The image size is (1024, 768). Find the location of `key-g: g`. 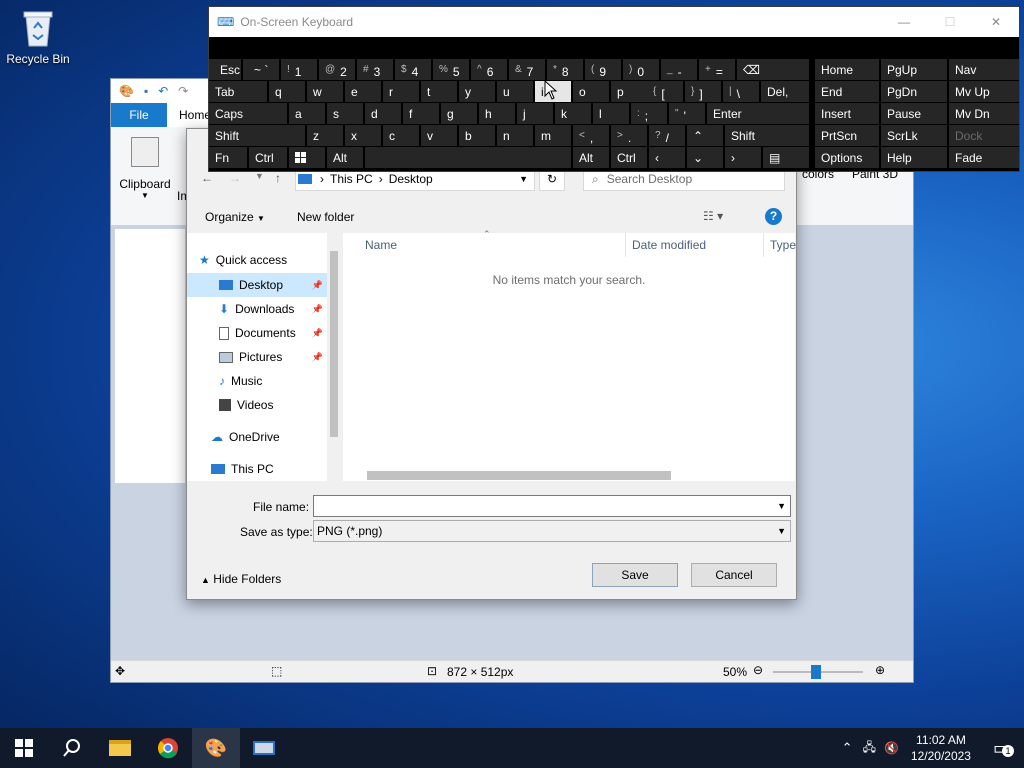

key-g: g is located at coordinates (459, 113).